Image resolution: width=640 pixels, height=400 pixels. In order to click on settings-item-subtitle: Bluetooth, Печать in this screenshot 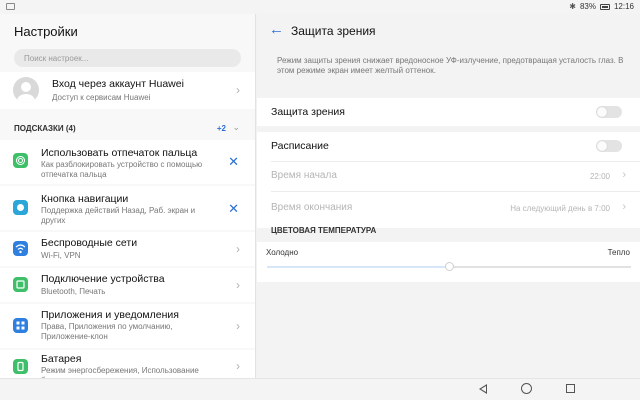, I will do `click(73, 291)`.